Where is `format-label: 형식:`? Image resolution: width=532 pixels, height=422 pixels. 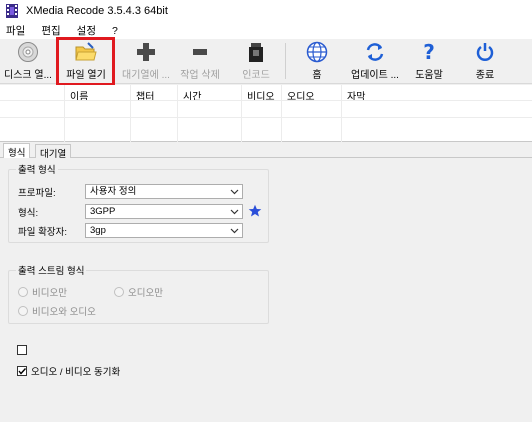 format-label: 형식: is located at coordinates (28, 213).